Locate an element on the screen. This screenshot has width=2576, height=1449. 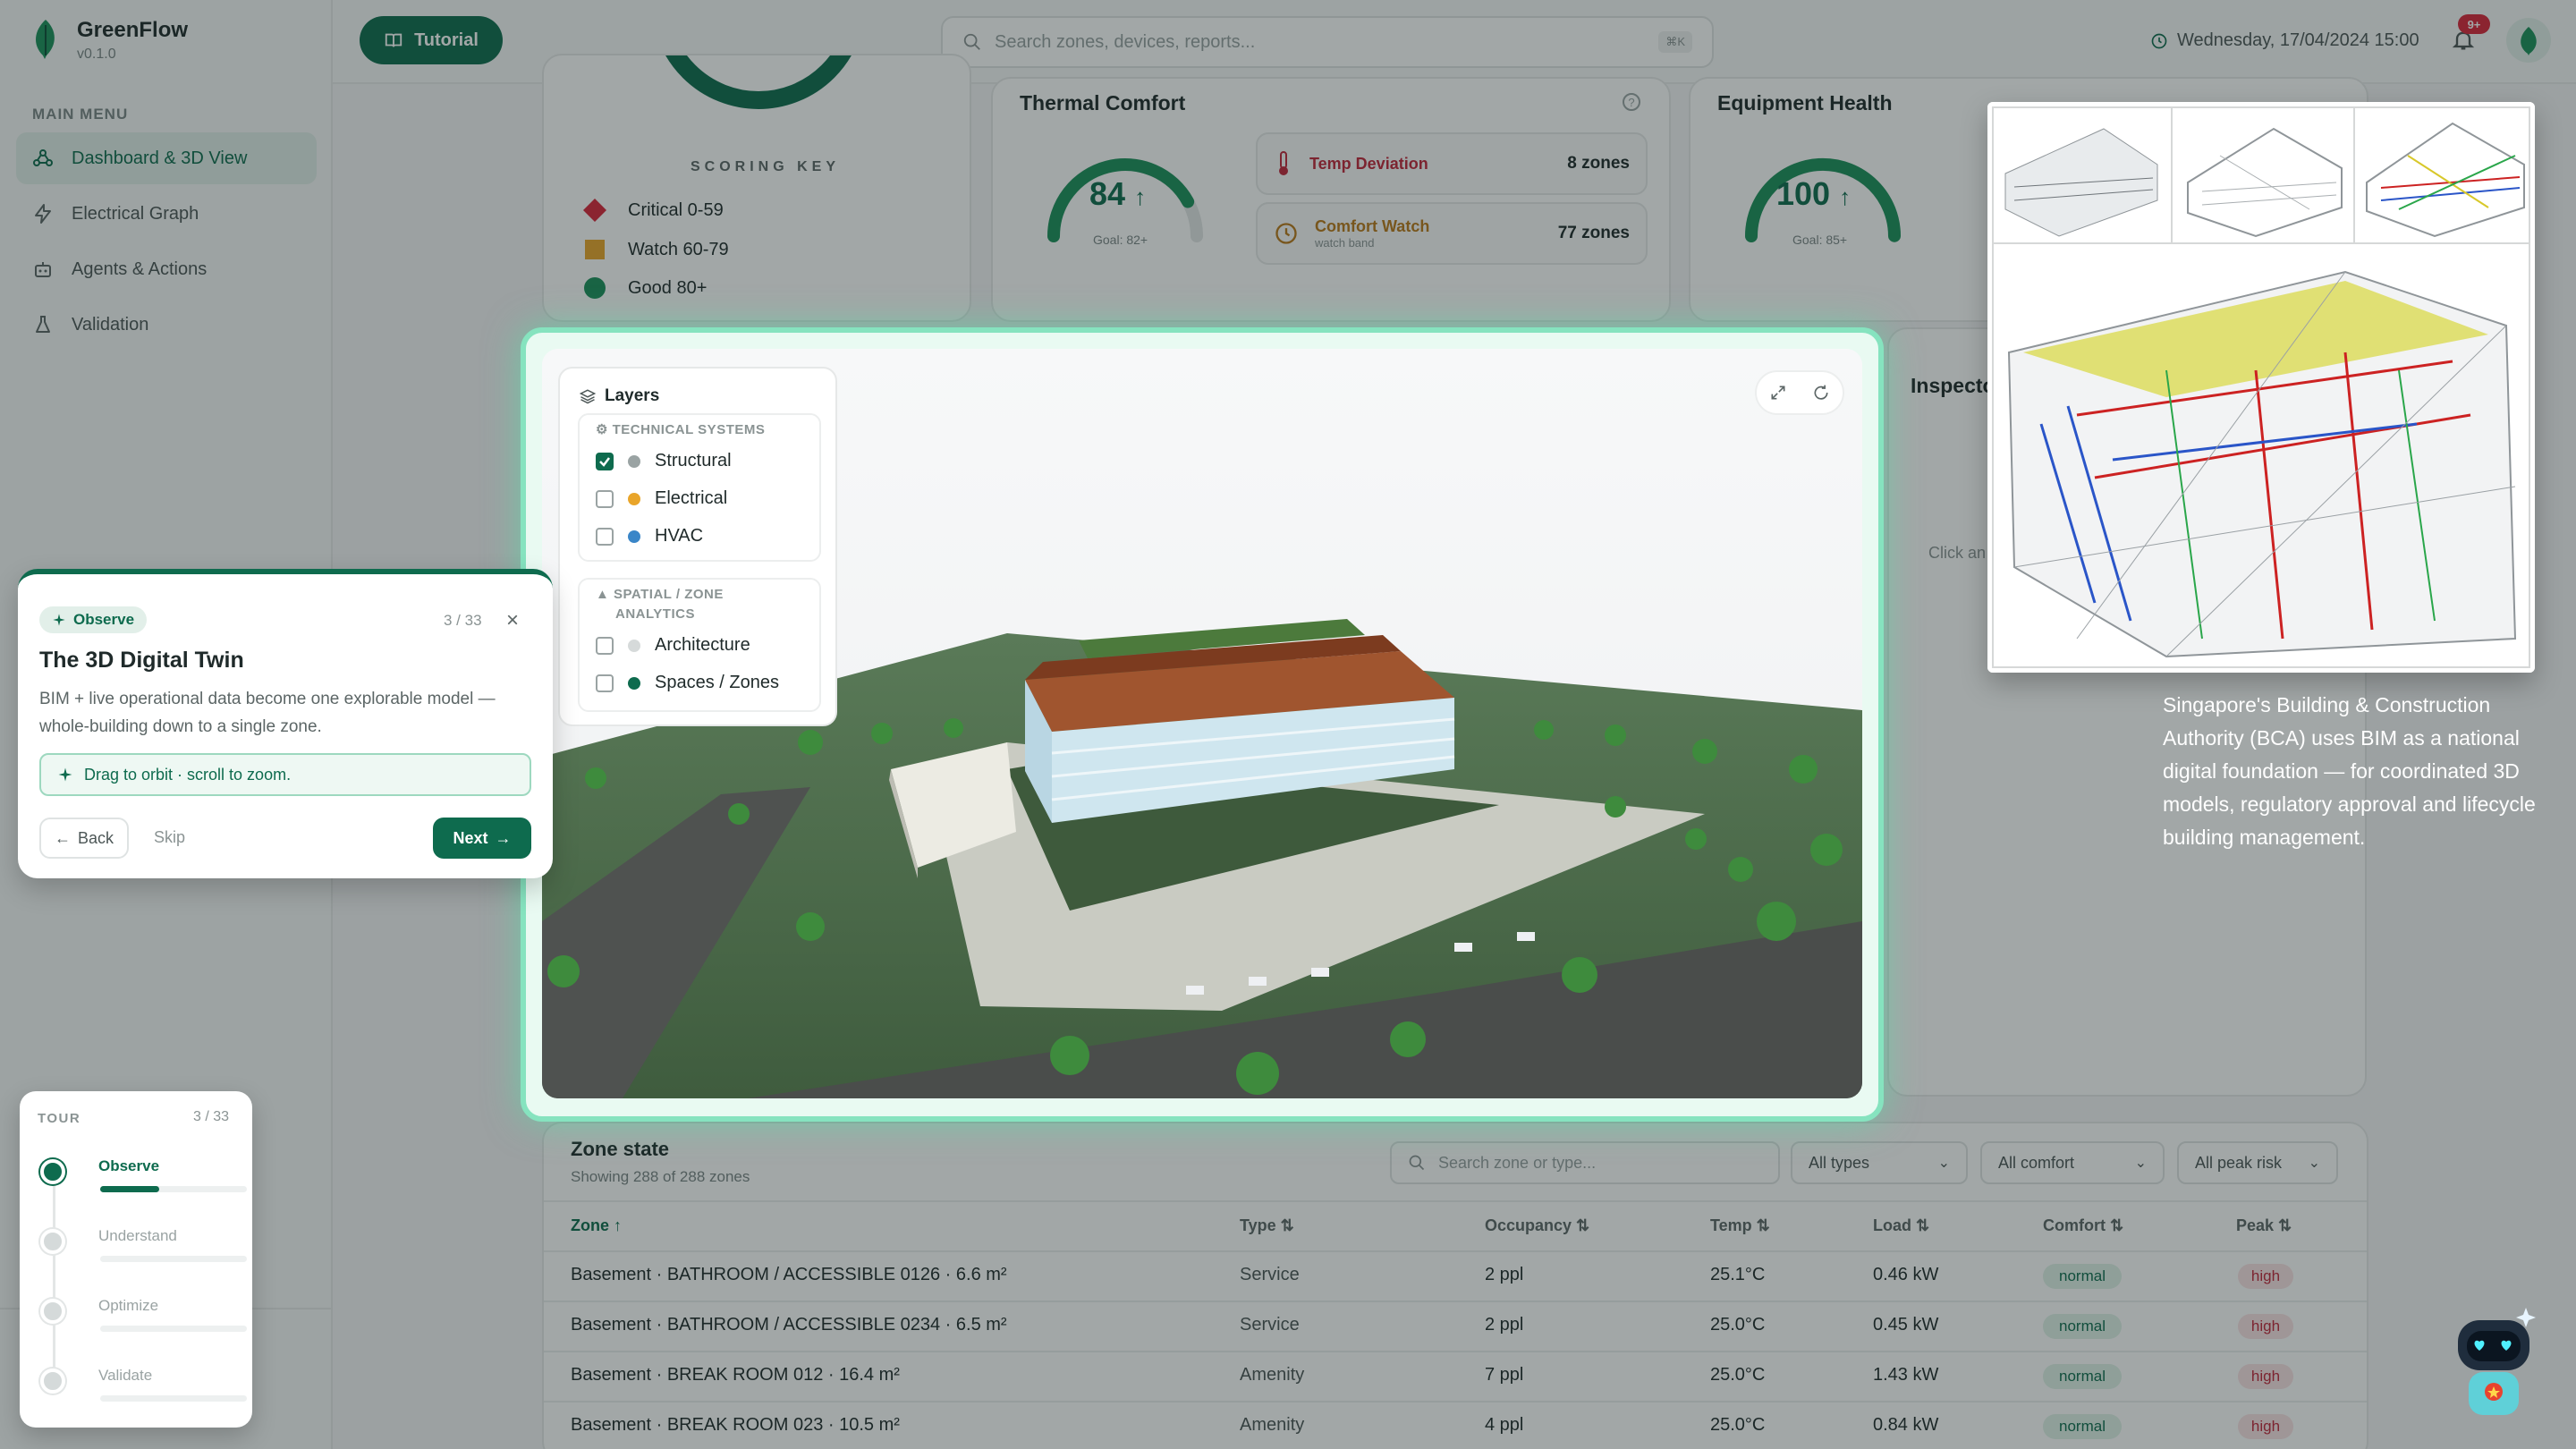
bim-illustration is located at coordinates (2261, 387).